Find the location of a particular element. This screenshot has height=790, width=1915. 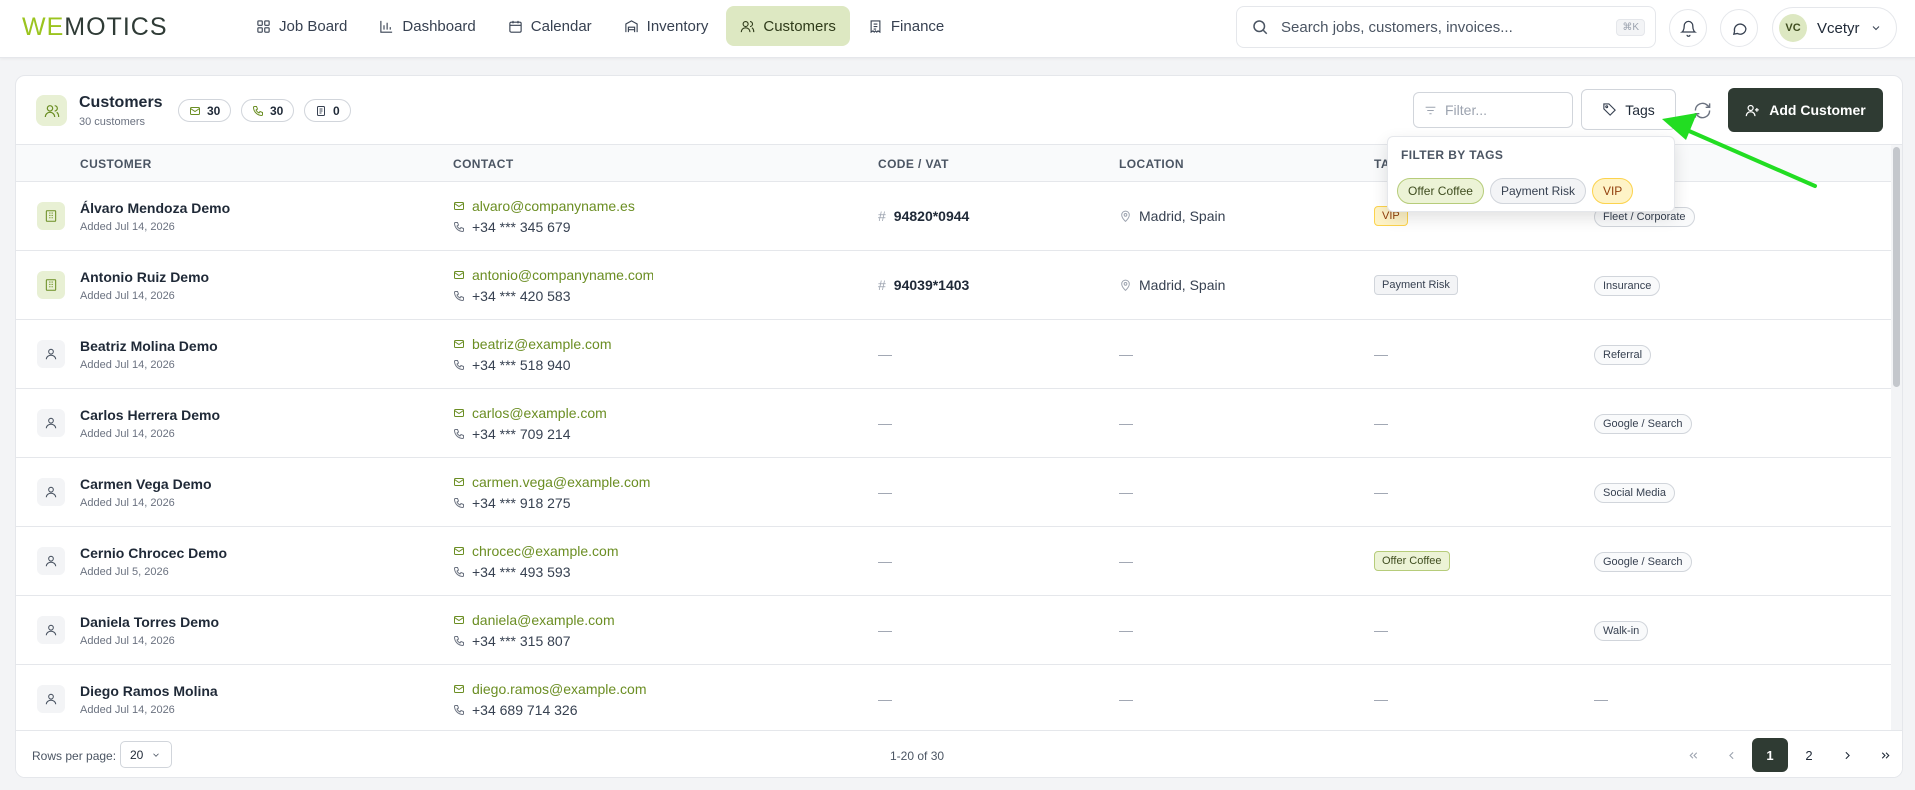

customer-phone: +34 *** 918 275 is located at coordinates (511, 503).